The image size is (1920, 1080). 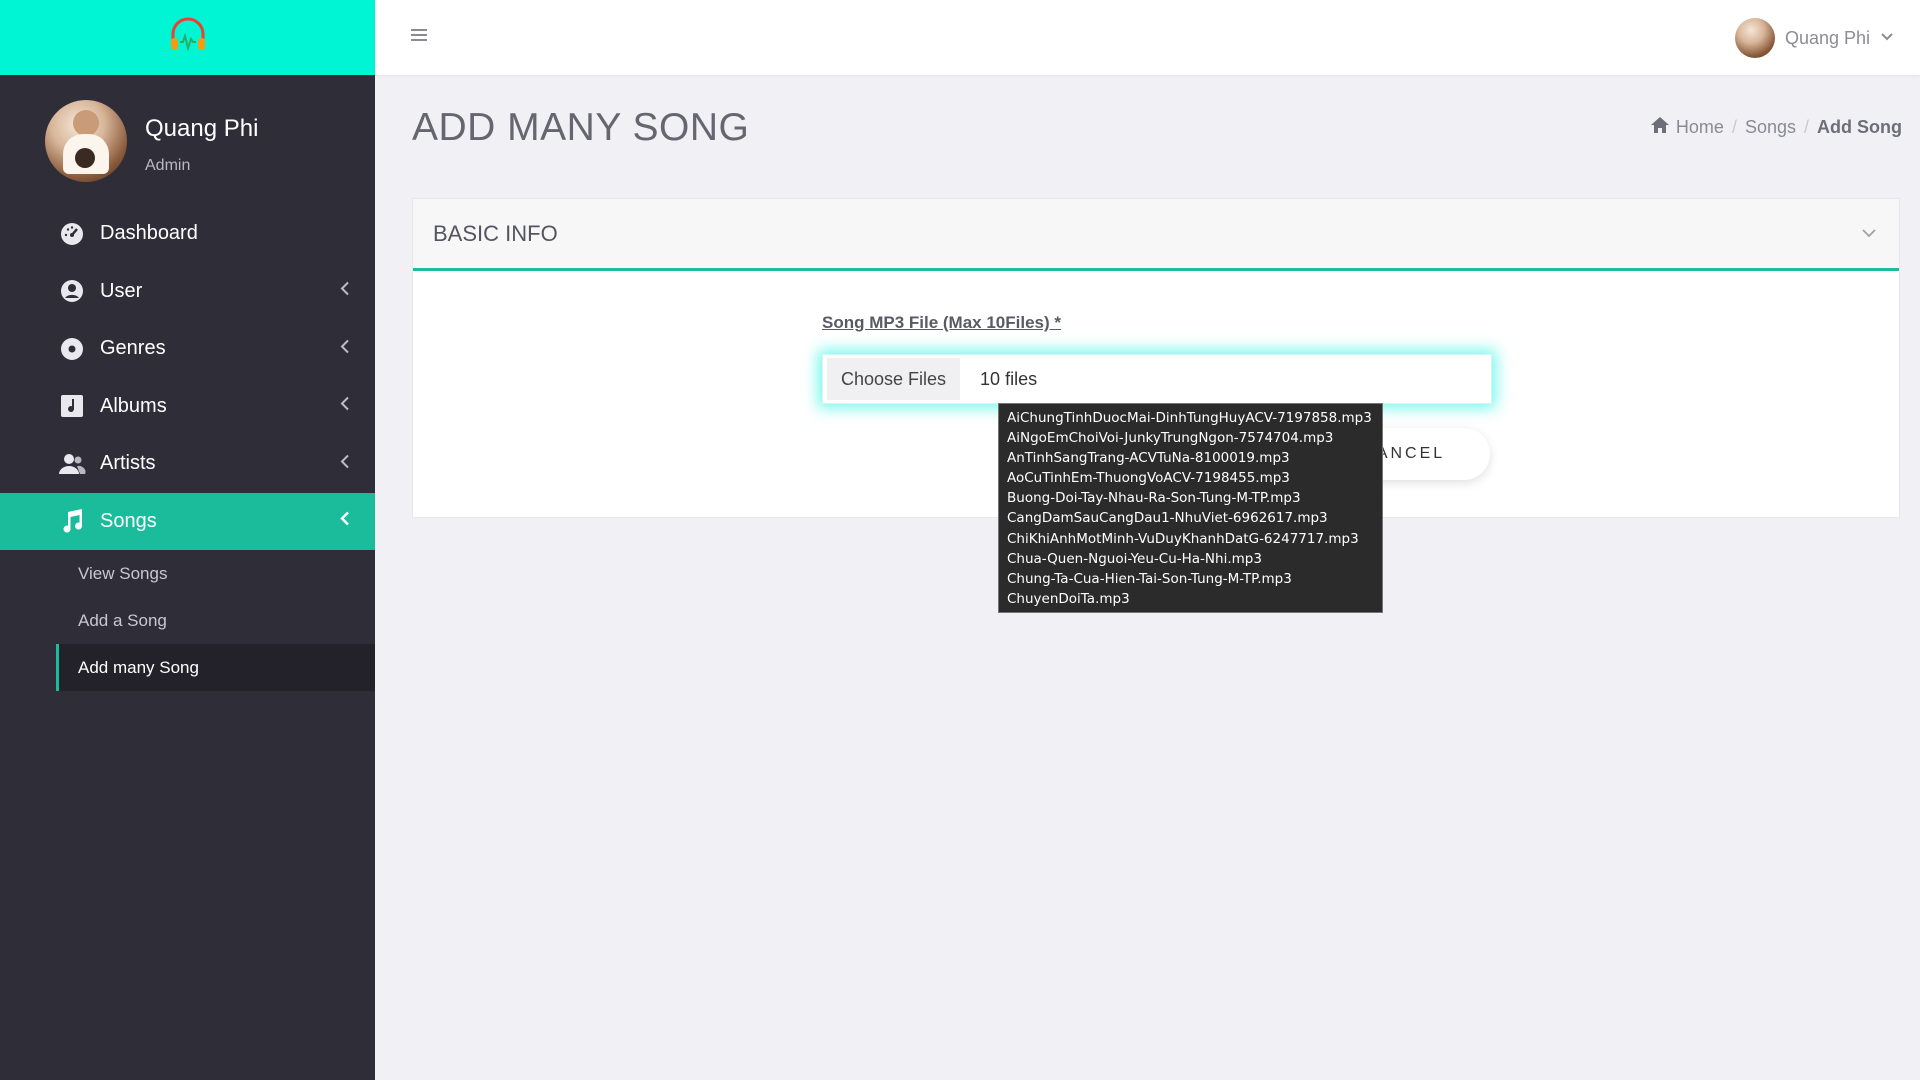 I want to click on tooltip-file: AnTinhSangTrang-ACVTuNa-8100019.mp3, so click(x=1148, y=458).